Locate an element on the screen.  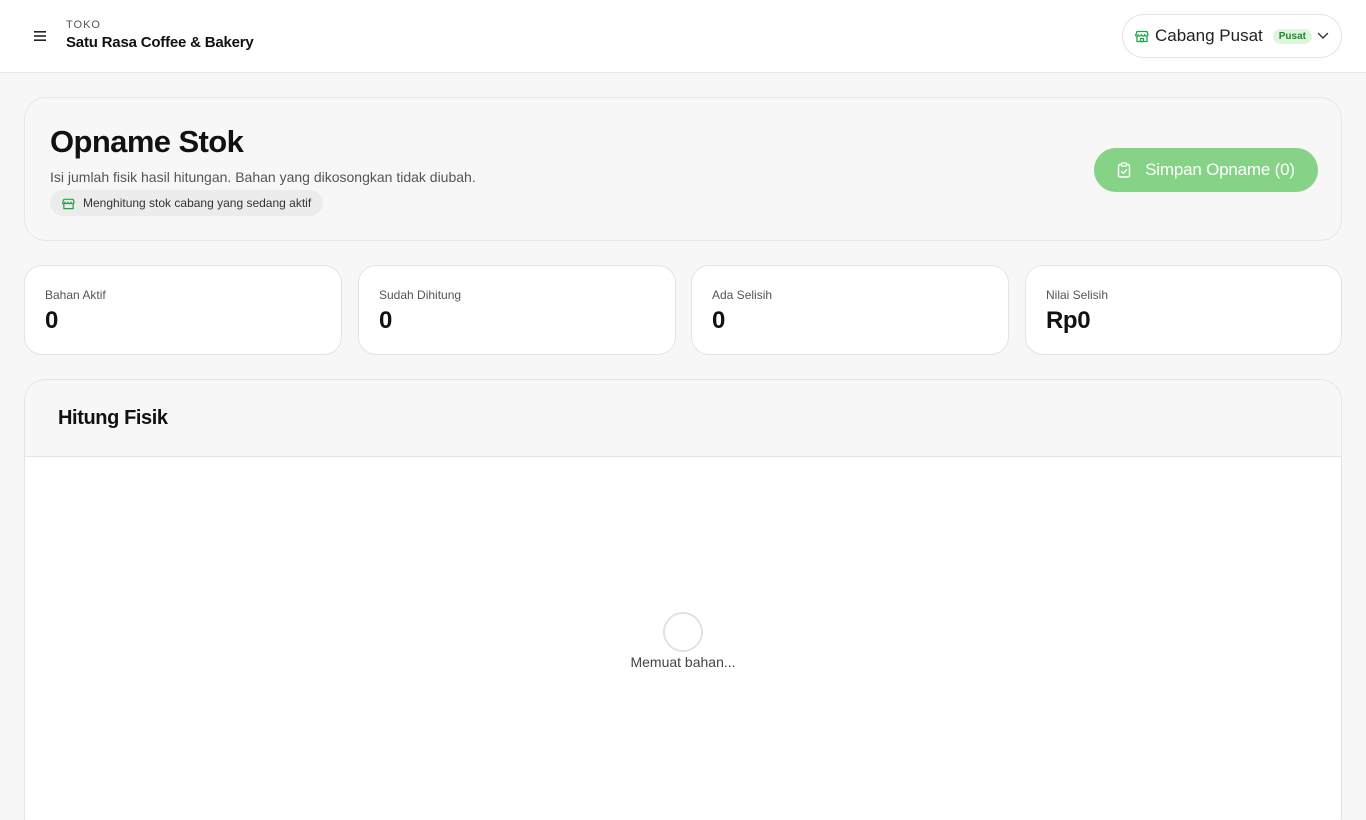
clipboard-icon is located at coordinates (1124, 170).